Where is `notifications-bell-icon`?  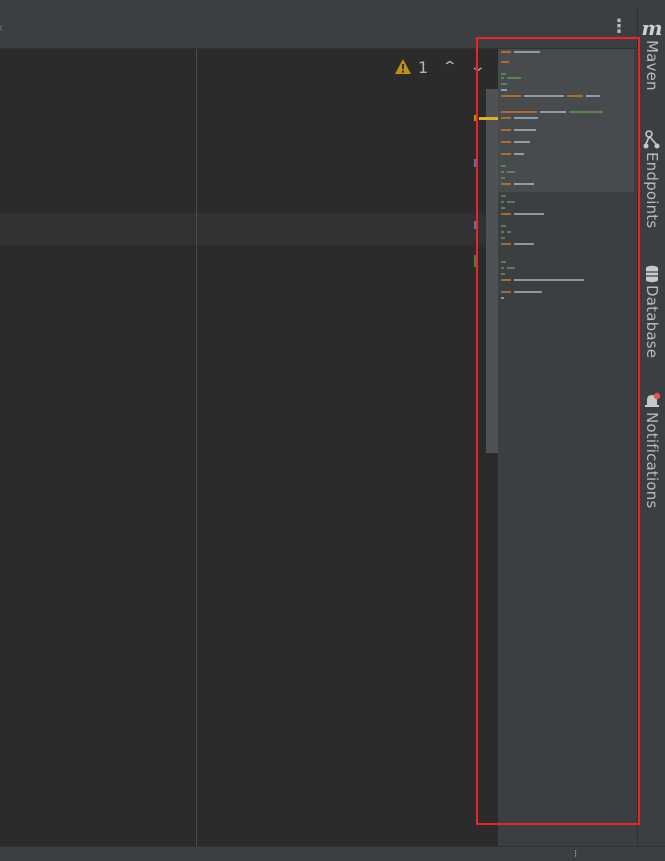 notifications-bell-icon is located at coordinates (653, 399).